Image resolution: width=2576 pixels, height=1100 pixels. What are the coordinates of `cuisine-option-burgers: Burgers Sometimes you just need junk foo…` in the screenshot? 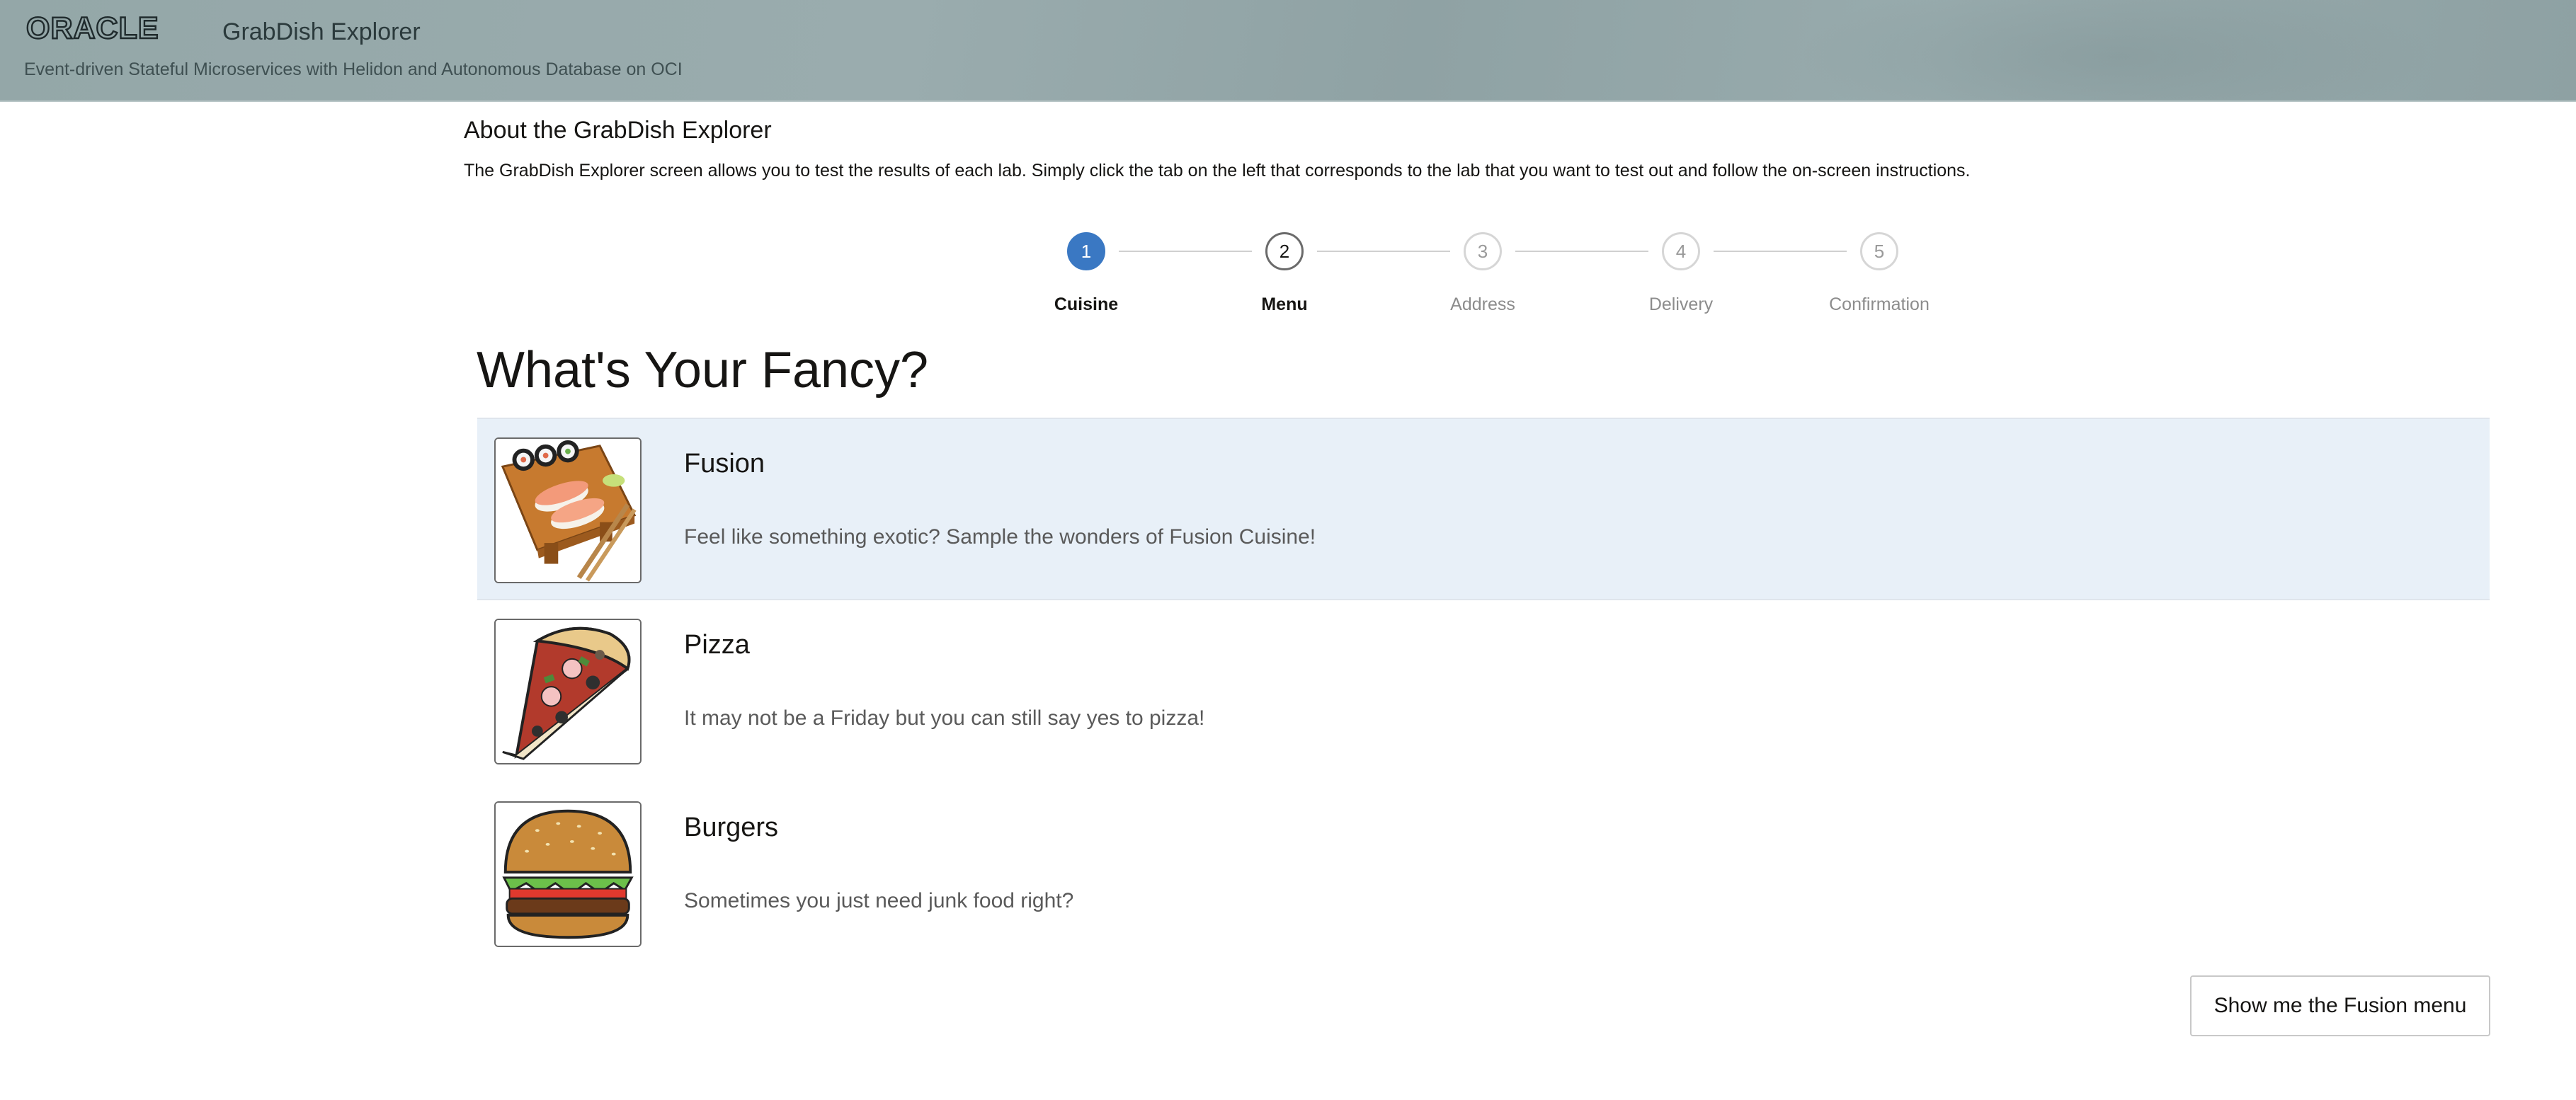 It's located at (1483, 874).